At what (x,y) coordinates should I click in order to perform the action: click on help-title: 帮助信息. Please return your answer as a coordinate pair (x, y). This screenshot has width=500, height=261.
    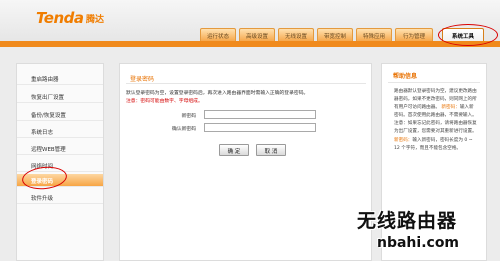
    Looking at the image, I should click on (405, 76).